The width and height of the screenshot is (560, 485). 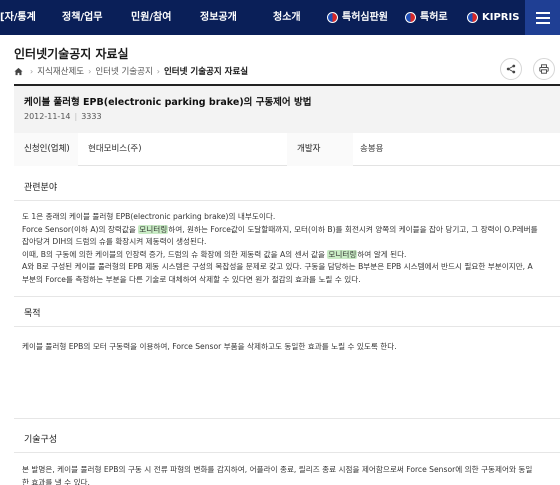 I want to click on applicant-label: 신청인(업체), so click(x=46, y=149).